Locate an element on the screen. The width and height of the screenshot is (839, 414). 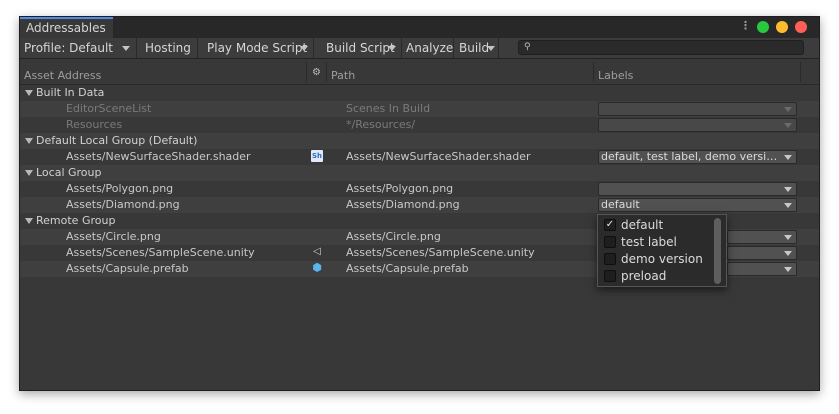
labels-dropdown: default is located at coordinates (697, 205).